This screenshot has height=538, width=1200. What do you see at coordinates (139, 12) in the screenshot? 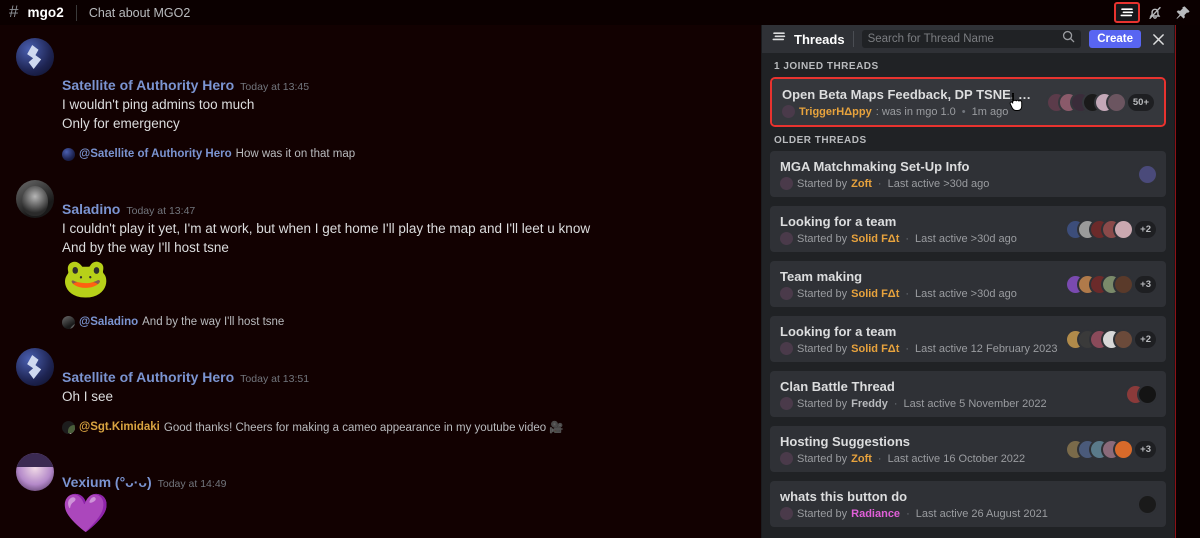
I see `channel-topic: Chat about MGO2` at bounding box center [139, 12].